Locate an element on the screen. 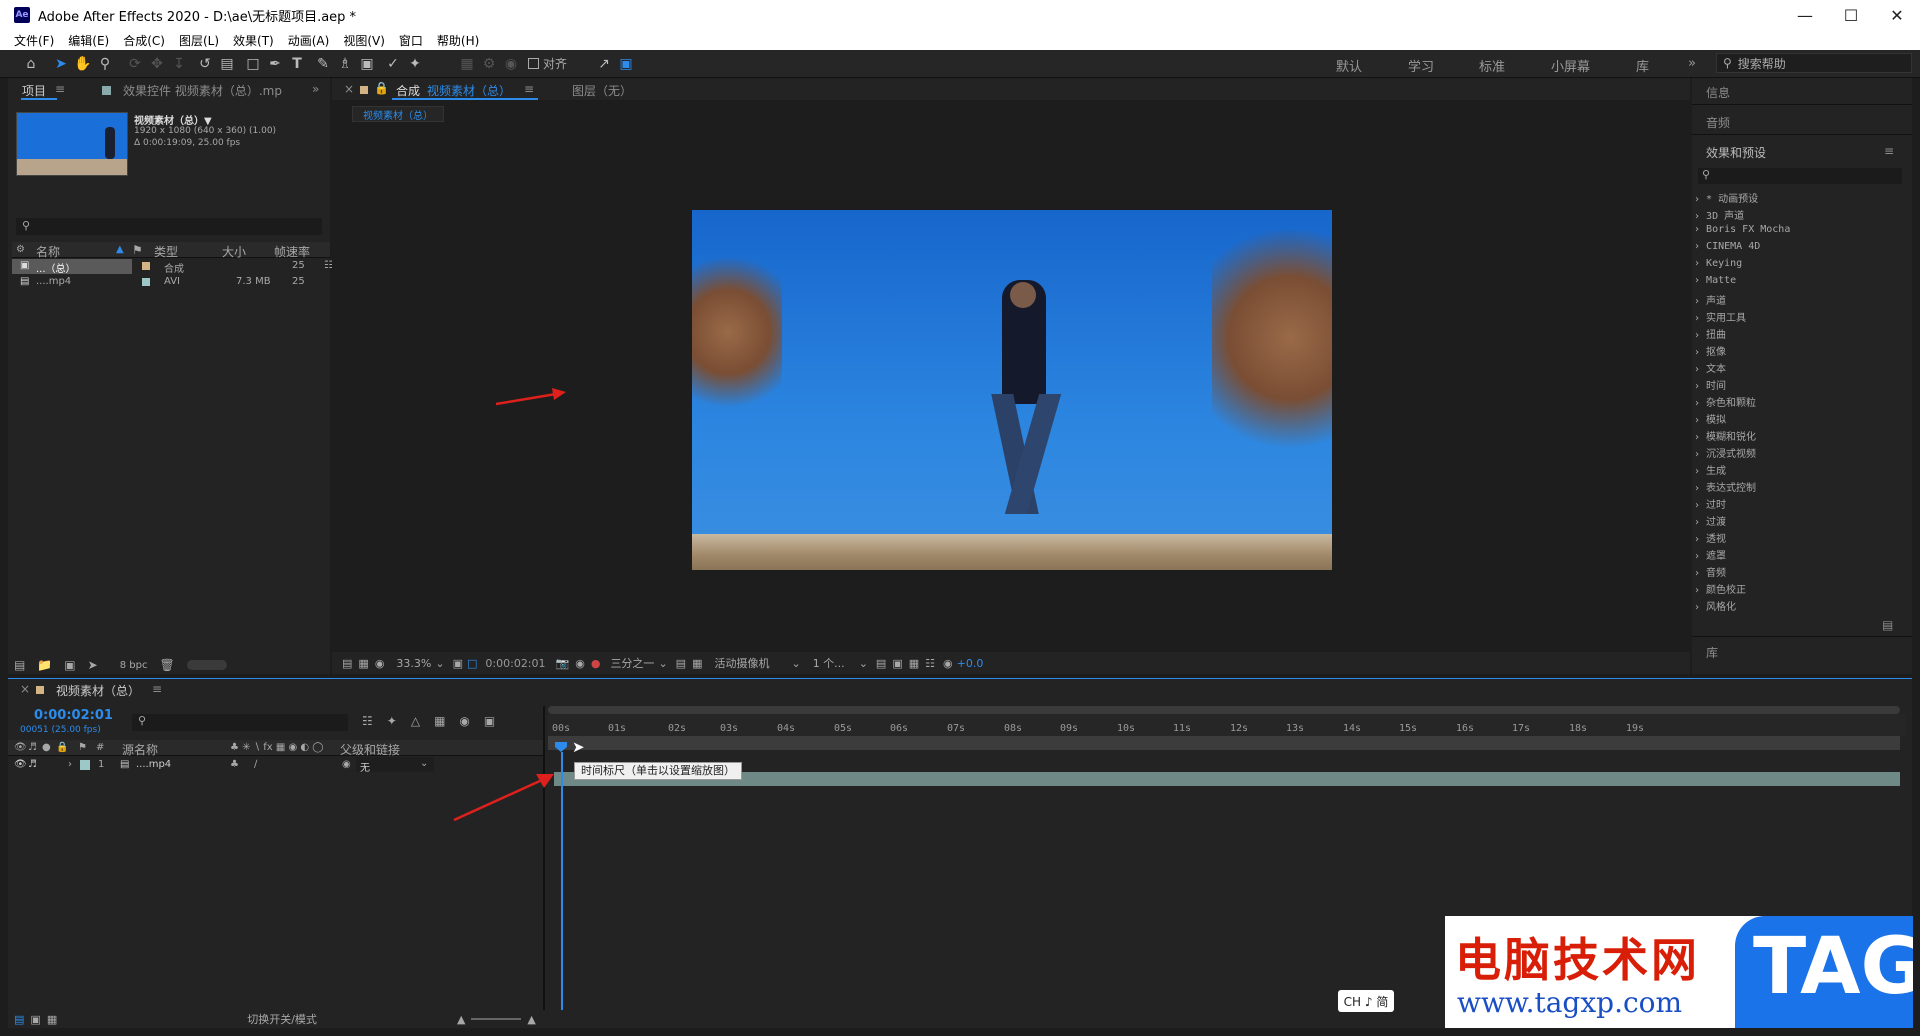 The width and height of the screenshot is (1920, 1036). hand-tool-icon: ✋ is located at coordinates (83, 64).